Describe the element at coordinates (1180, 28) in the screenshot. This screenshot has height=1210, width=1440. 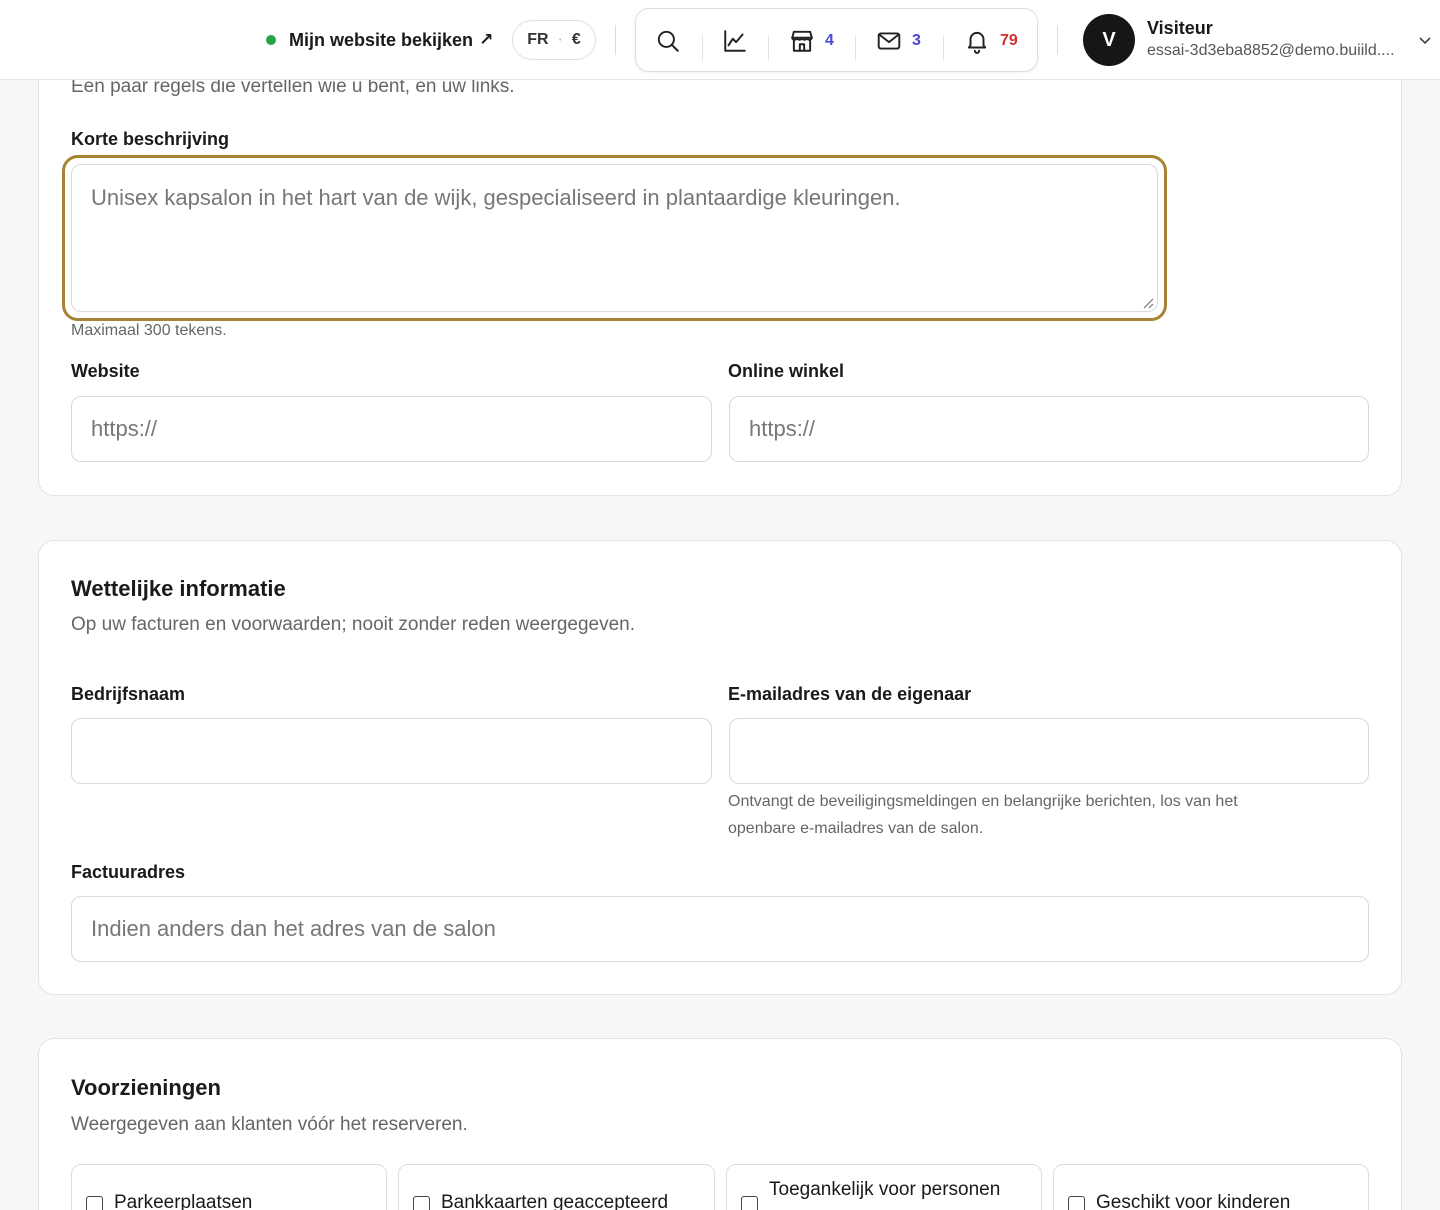
I see `user-name: Visiteur` at that location.